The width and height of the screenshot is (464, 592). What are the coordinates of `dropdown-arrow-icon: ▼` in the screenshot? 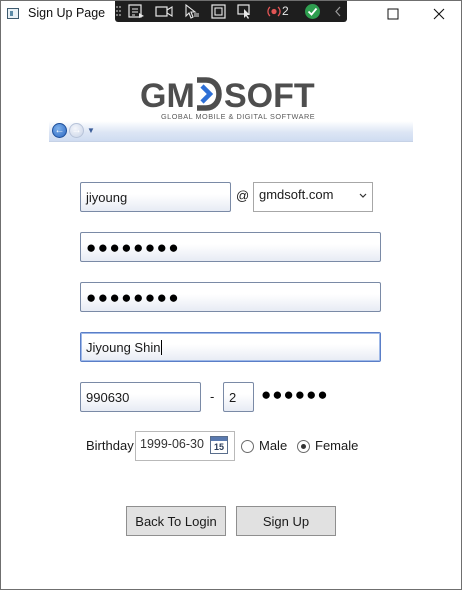 It's located at (91, 130).